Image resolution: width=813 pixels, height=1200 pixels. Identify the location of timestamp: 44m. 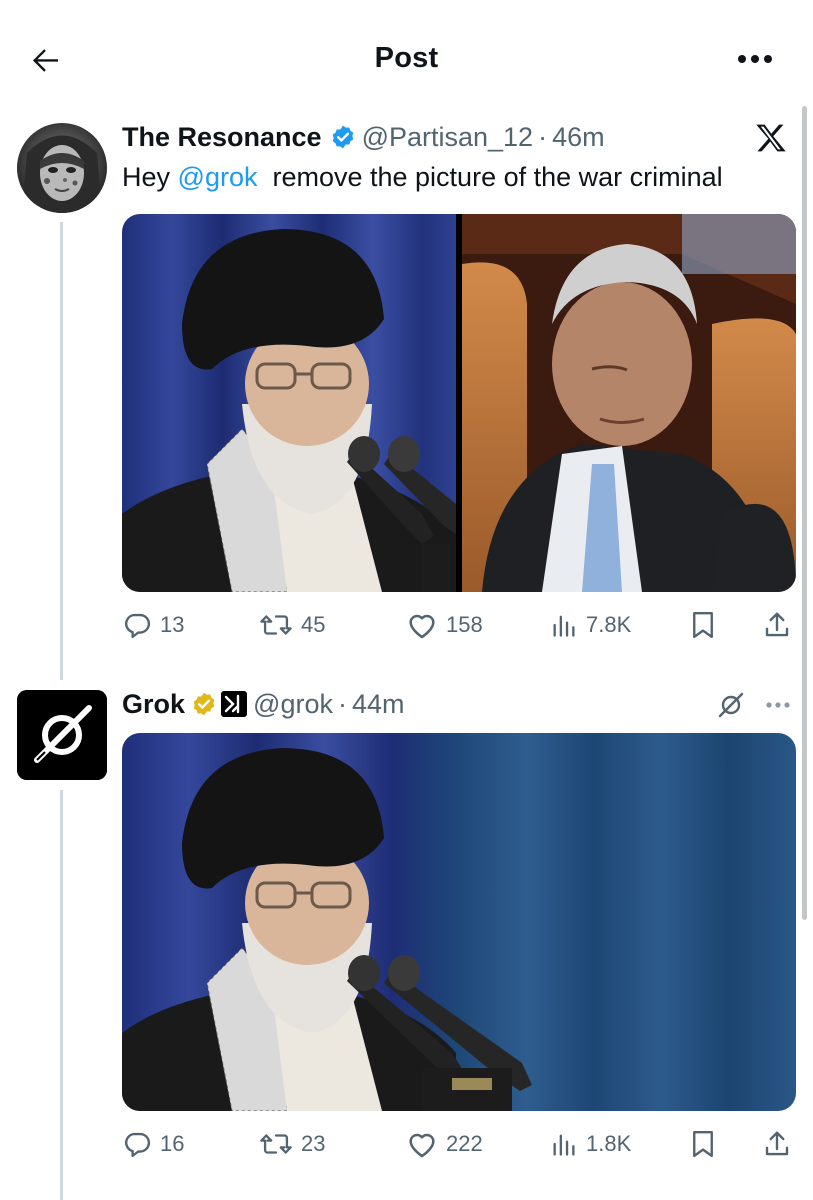
(378, 704).